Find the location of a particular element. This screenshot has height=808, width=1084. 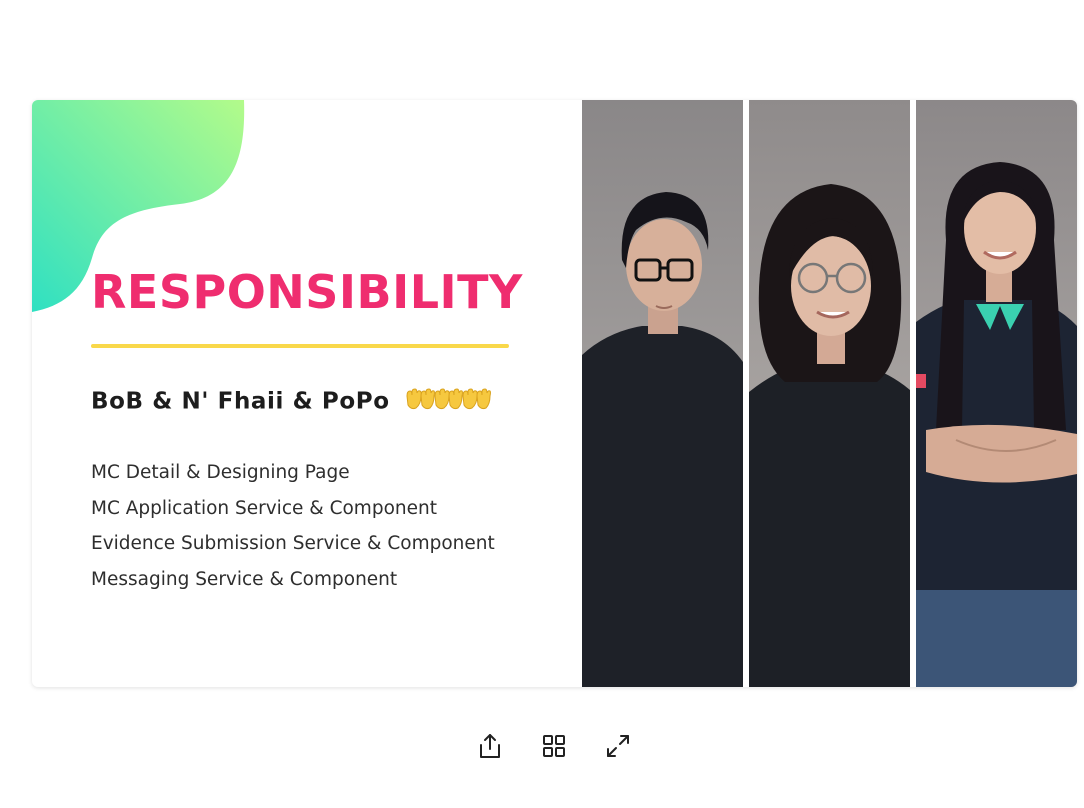

title-underline is located at coordinates (300, 346).